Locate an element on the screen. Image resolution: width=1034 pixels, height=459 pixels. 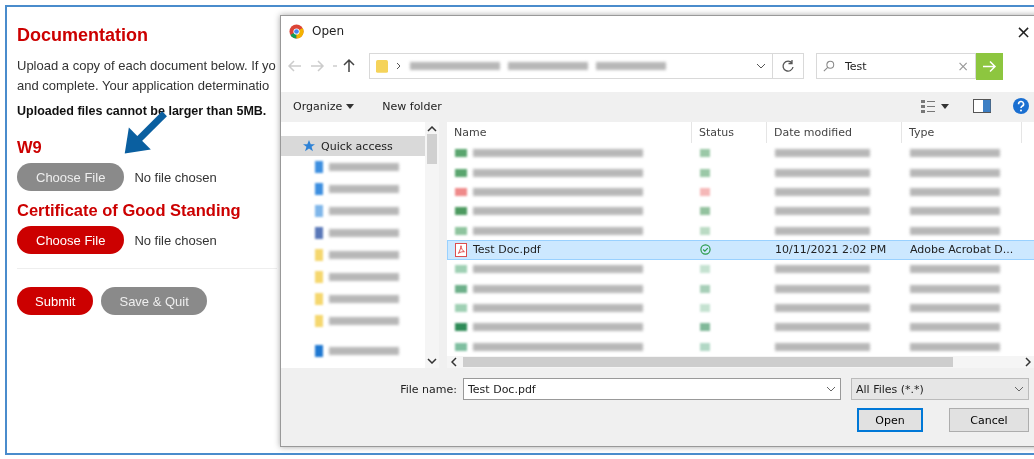
column-header: Type is located at coordinates (962, 133).